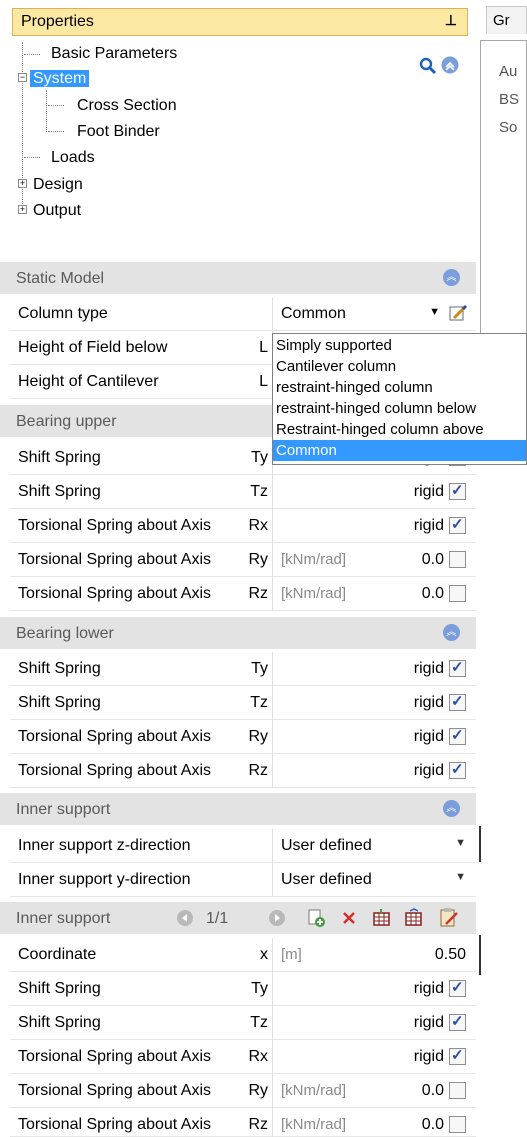 This screenshot has width=527, height=1137. I want to click on tab-graphics: Gr, so click(506, 20).